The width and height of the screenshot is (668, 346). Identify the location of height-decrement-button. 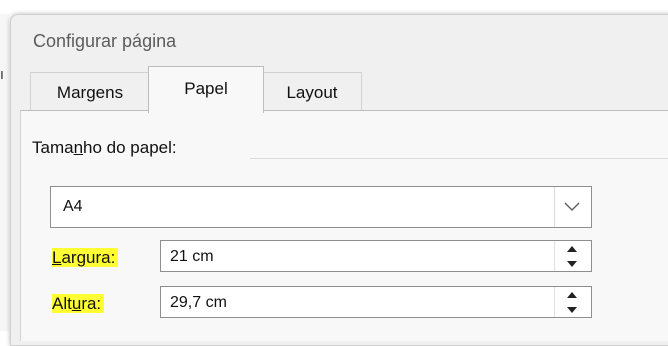
(572, 309).